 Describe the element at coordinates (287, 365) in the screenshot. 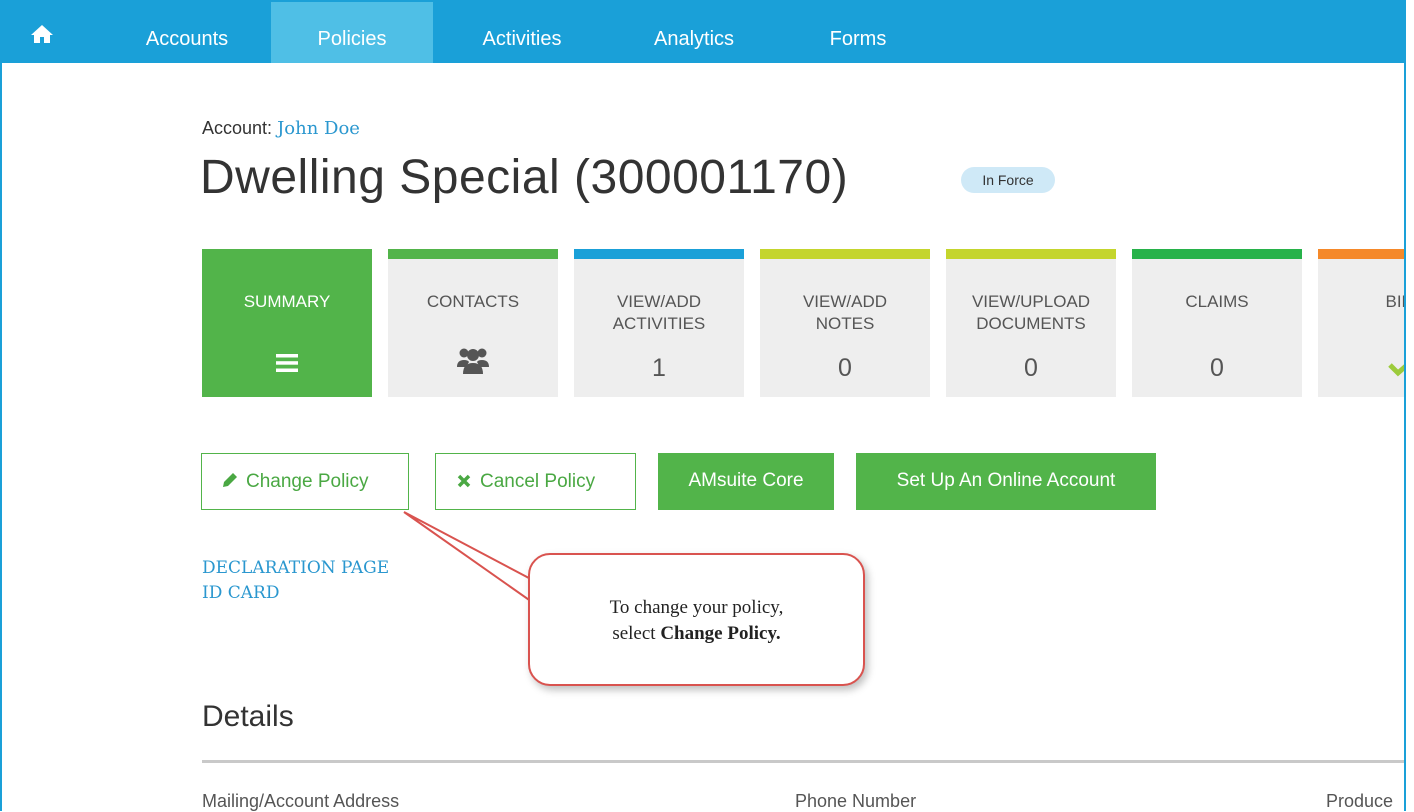

I see `menu-icon` at that location.